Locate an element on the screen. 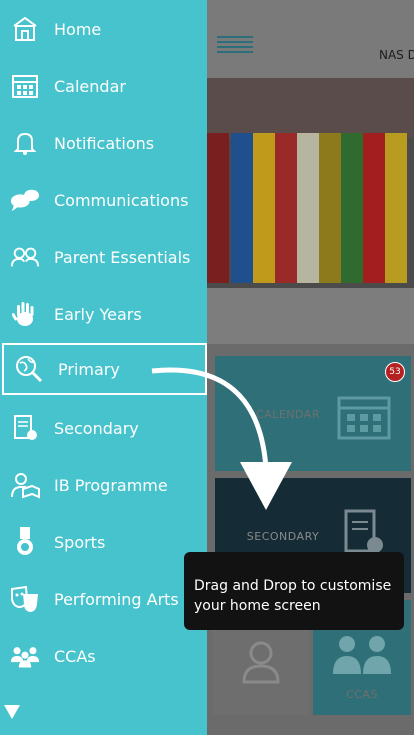 The width and height of the screenshot is (414, 735). sidebar-item-label: Communications is located at coordinates (121, 200).